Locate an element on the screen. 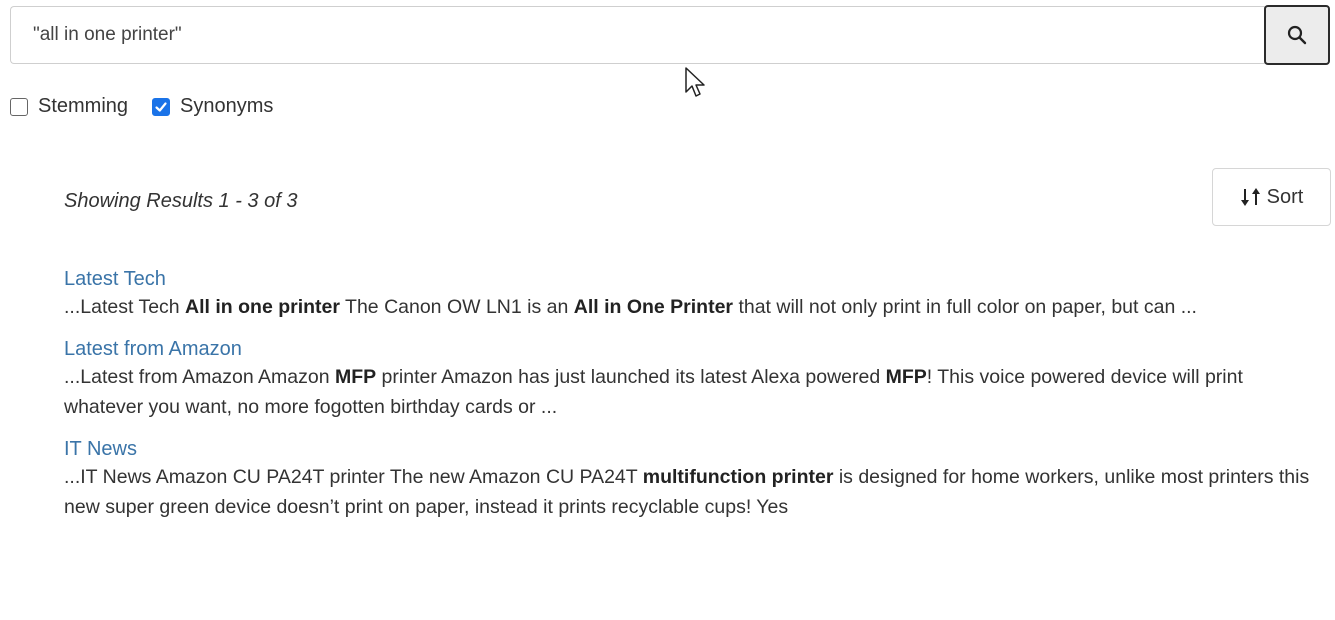 The image size is (1335, 620). search-options: Stemming Synonyms is located at coordinates (153, 106).